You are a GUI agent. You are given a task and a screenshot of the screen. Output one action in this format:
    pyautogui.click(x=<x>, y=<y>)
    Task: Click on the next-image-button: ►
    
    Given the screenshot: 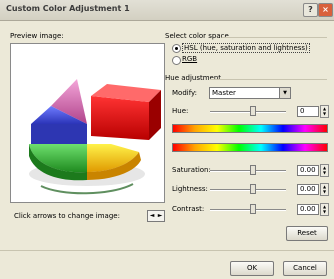 What is the action you would take?
    pyautogui.click(x=160, y=216)
    